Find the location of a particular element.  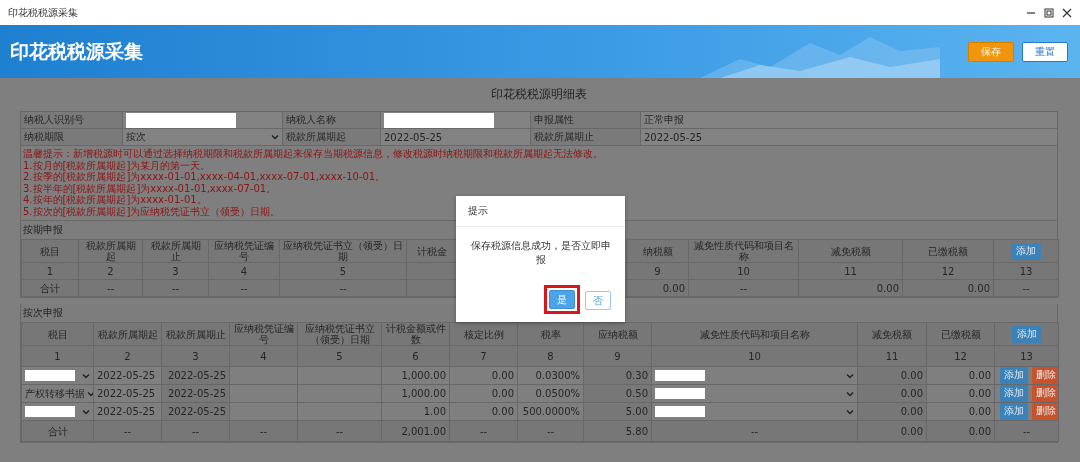

notice-text: 3.按半年的[税款所属期起]为xxxx-01-01,xxxx-07-01。 is located at coordinates (150, 188).